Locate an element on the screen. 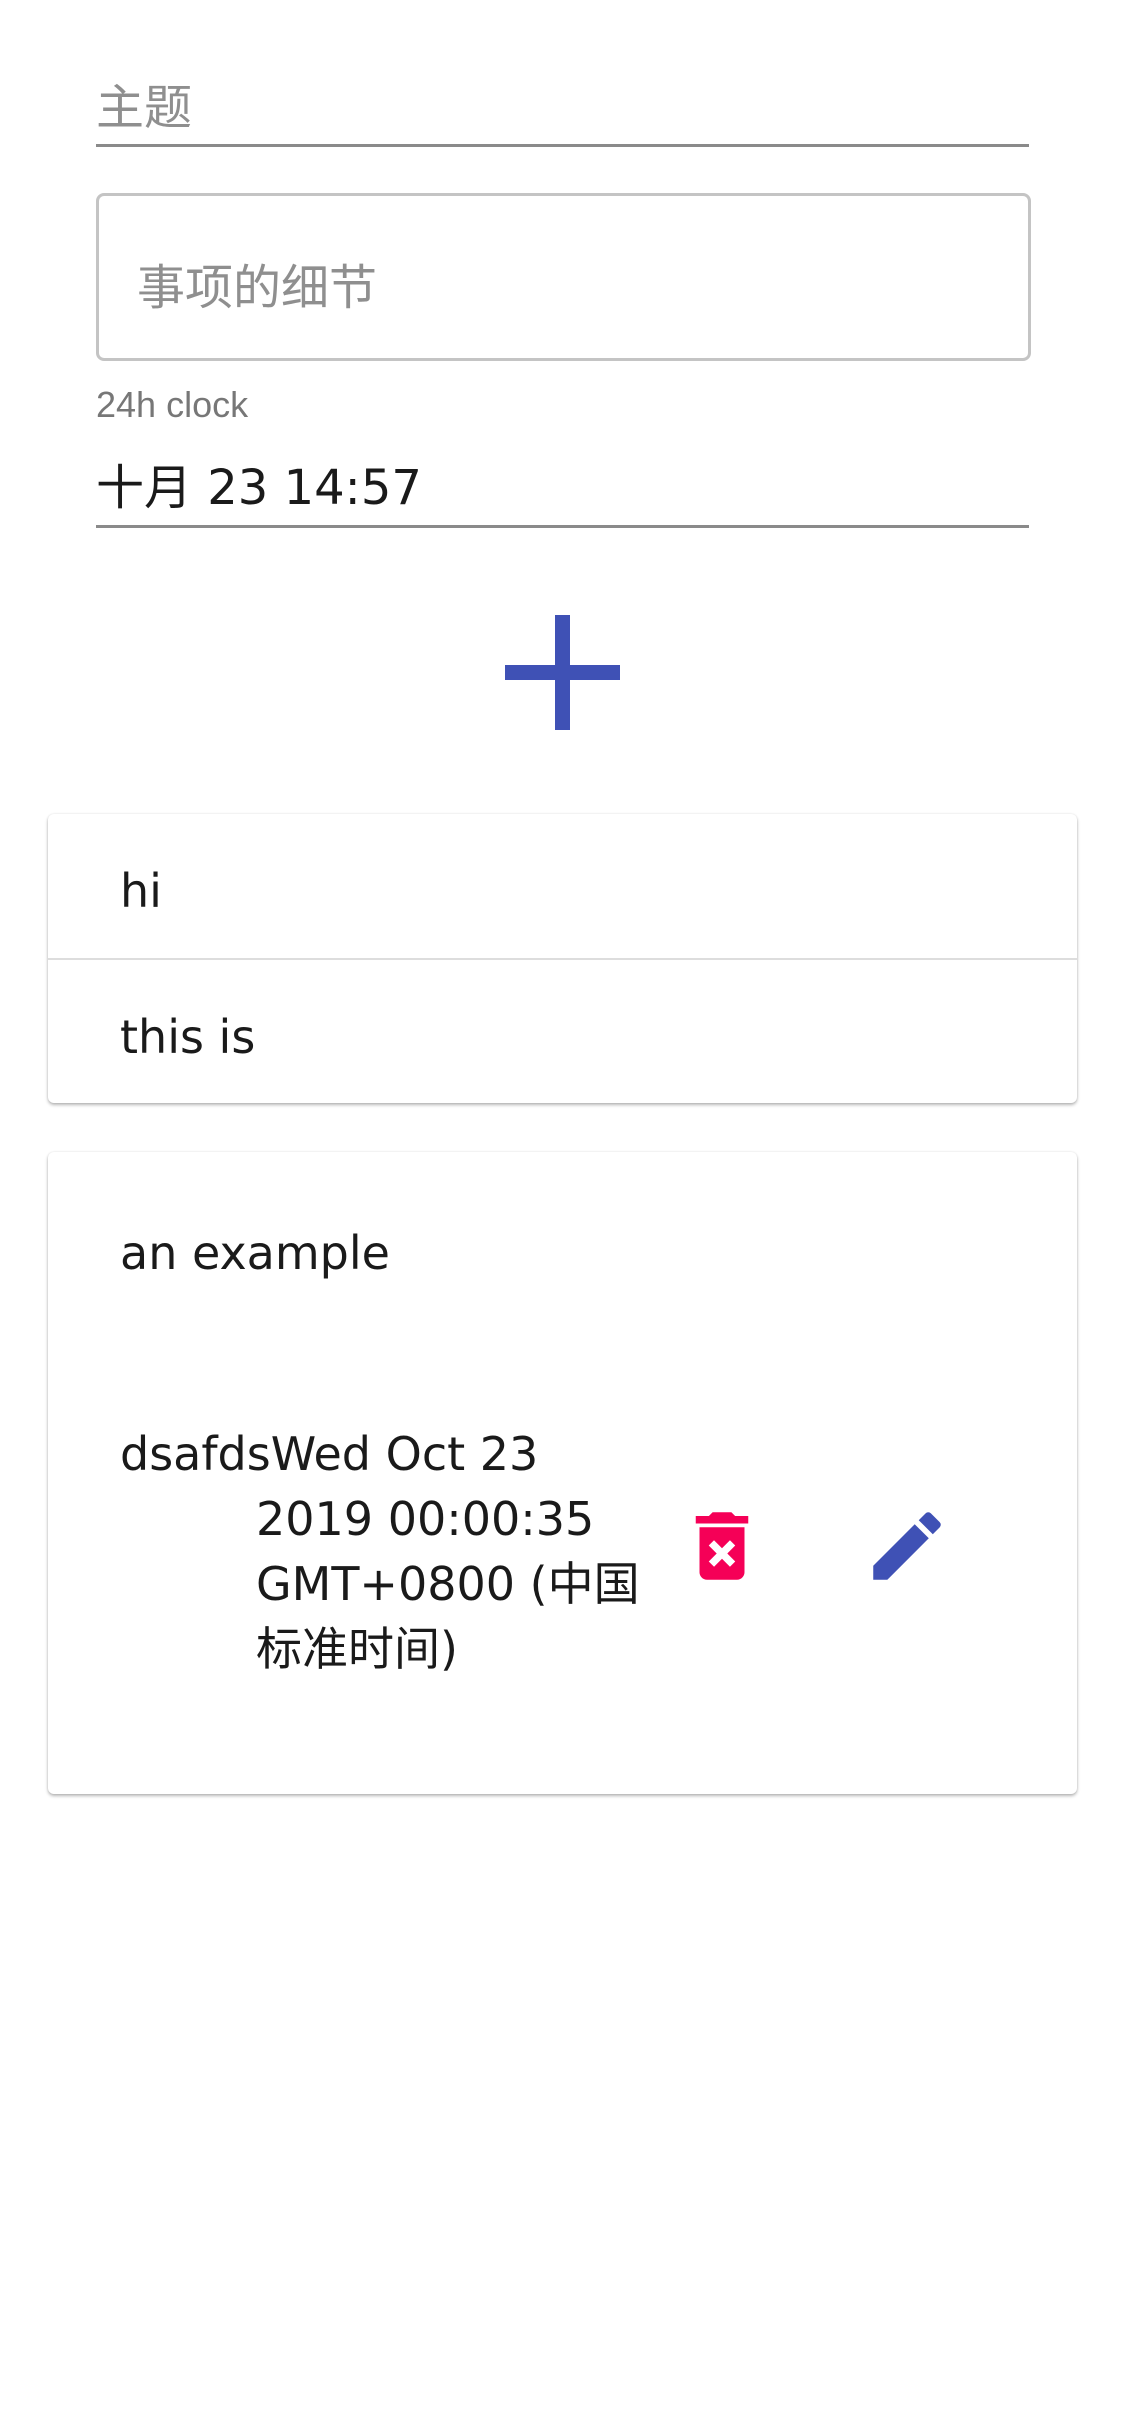 The height and width of the screenshot is (2436, 1125). subject-placeholder: 主题 is located at coordinates (144, 108).